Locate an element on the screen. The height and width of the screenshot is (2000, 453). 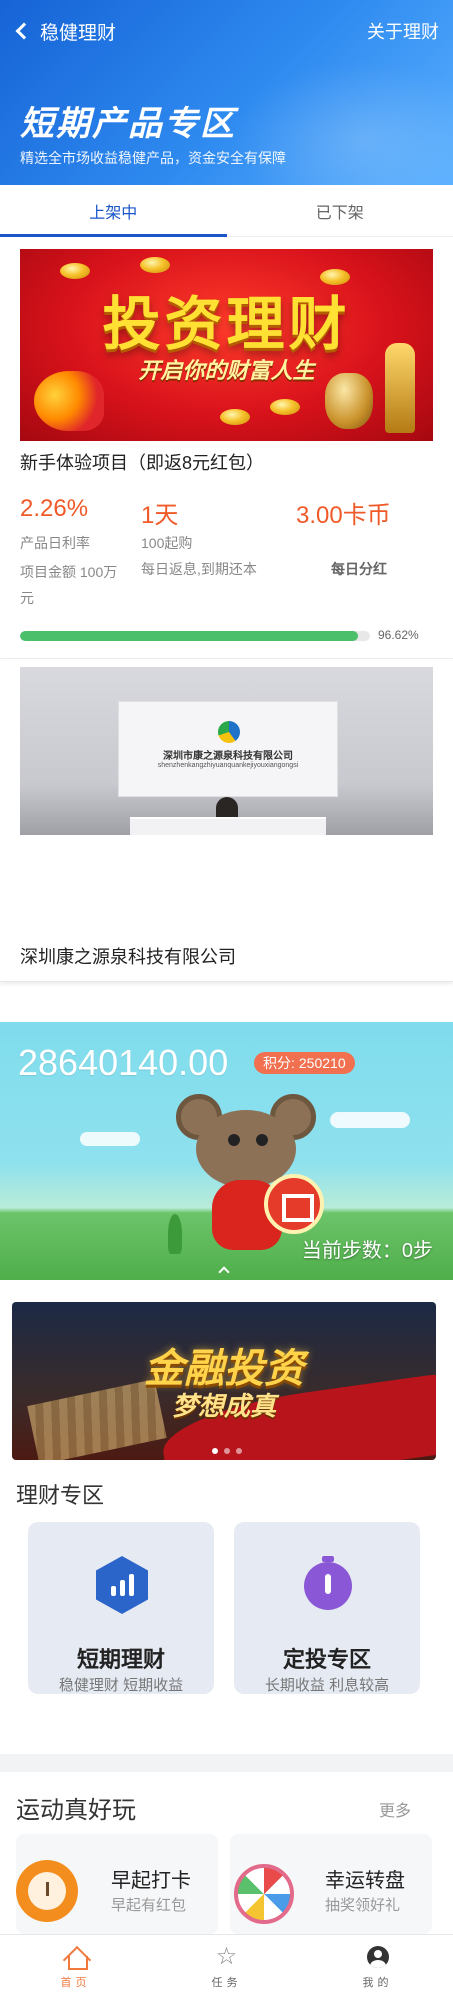
reception-desk is located at coordinates (228, 826).